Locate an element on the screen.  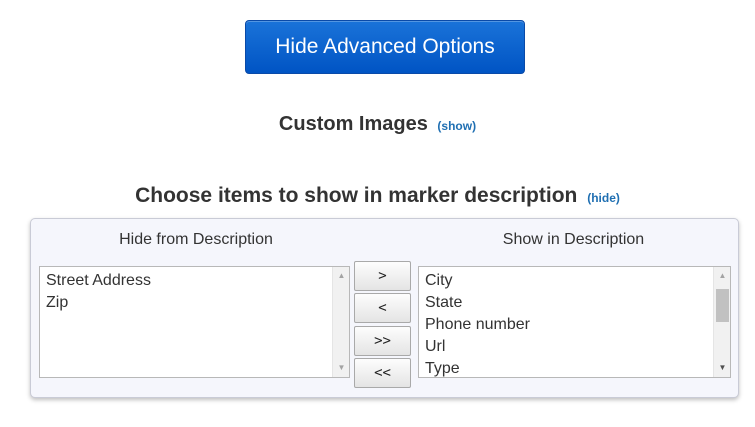
marker-description-hide-link: (hide) is located at coordinates (603, 198).